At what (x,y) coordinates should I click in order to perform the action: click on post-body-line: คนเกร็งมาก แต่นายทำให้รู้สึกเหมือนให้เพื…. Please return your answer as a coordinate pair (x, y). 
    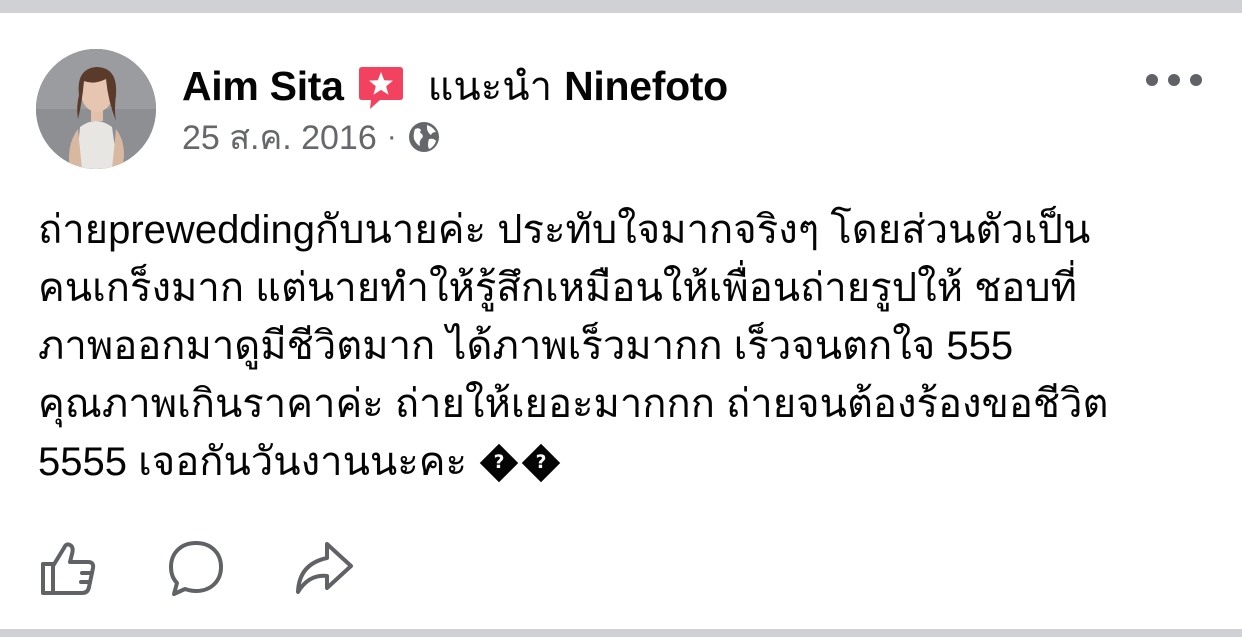
    Looking at the image, I should click on (558, 288).